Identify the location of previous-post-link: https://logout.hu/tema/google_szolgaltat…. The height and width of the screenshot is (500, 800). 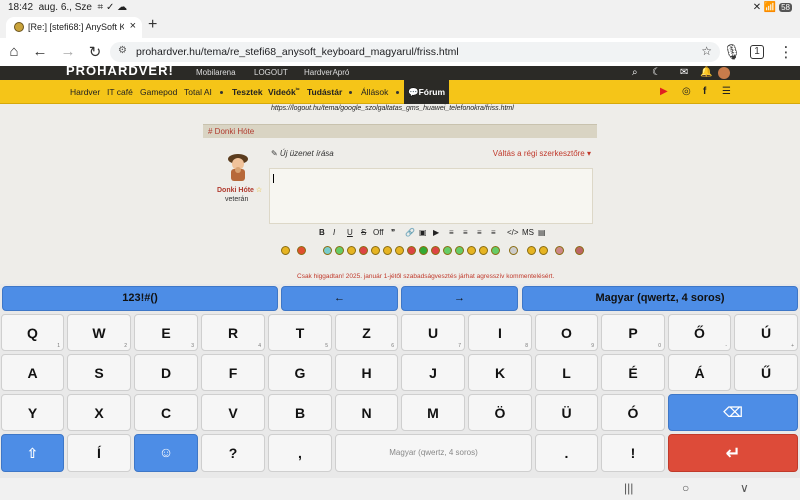
(392, 108).